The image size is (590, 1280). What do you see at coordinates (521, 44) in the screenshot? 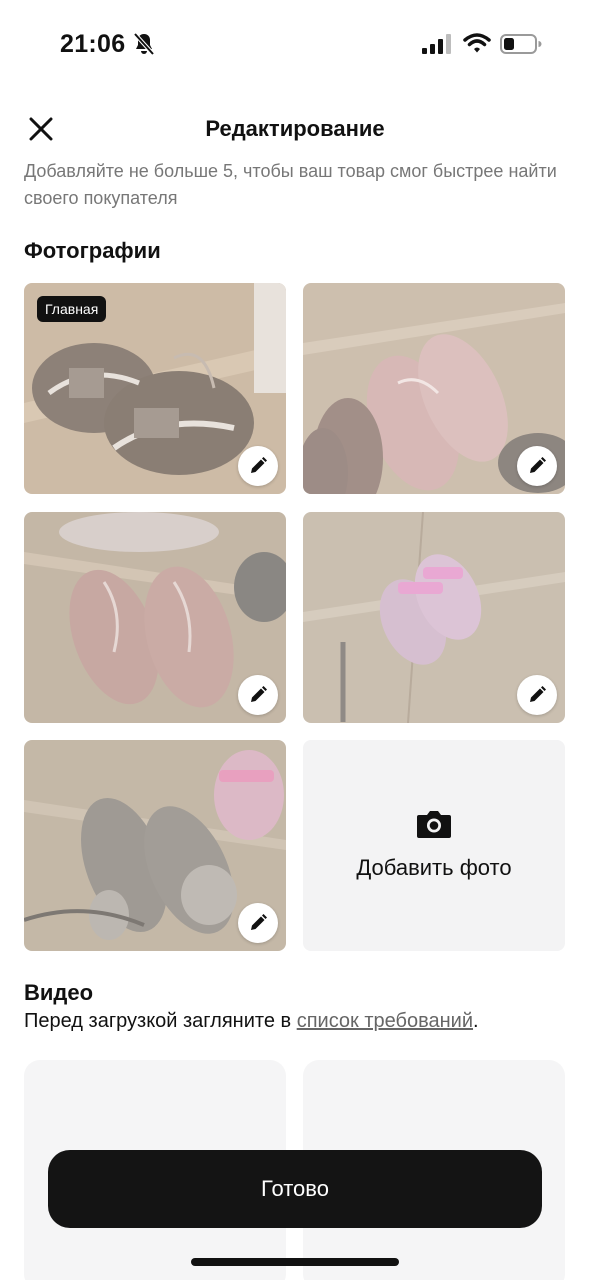
I see `battery-icon` at bounding box center [521, 44].